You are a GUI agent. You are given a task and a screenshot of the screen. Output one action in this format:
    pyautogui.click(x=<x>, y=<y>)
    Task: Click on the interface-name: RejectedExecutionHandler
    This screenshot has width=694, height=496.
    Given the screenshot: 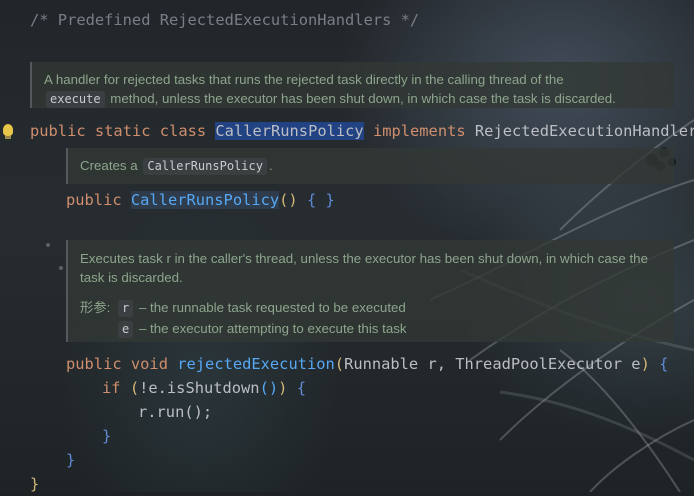 What is the action you would take?
    pyautogui.click(x=584, y=131)
    